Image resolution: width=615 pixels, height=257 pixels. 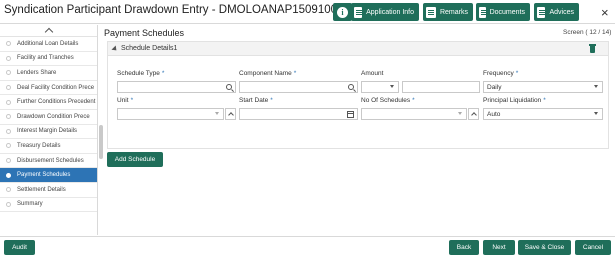 I want to click on sidebar-item-deal-facility-condition: Deal Facility Condition Prece, so click(x=48, y=88).